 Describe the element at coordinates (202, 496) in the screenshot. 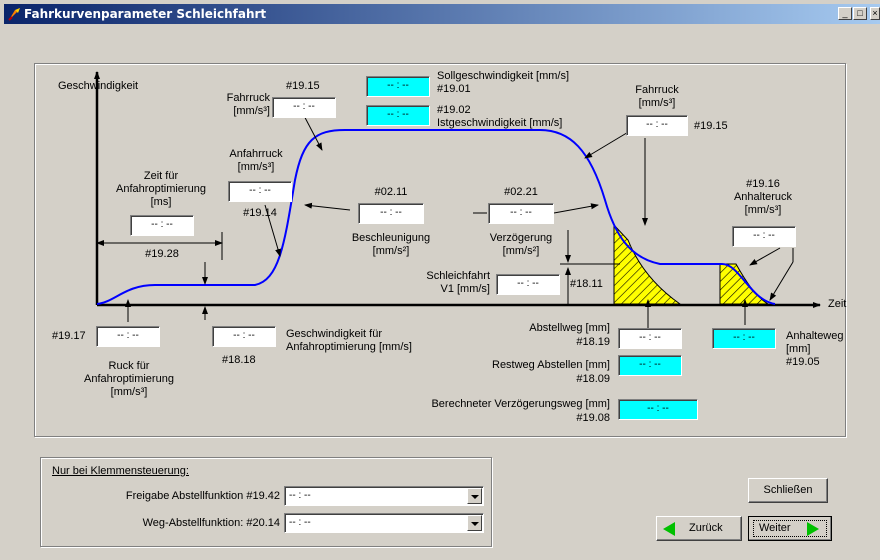

I see `freigabe-label: Freigabe Abstellfunktion #19.42` at that location.